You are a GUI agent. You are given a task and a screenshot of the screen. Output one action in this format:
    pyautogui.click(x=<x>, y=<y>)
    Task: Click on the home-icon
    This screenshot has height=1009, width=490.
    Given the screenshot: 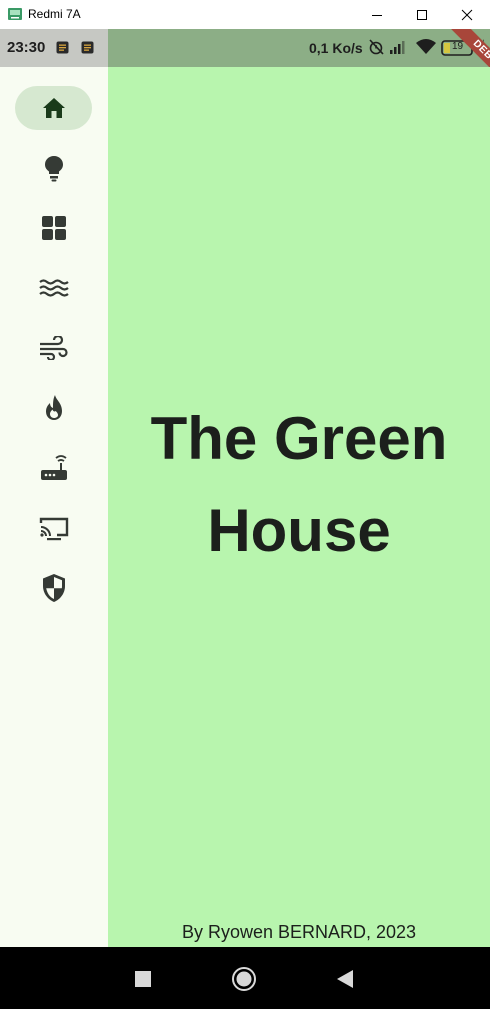 What is the action you would take?
    pyautogui.click(x=53, y=108)
    